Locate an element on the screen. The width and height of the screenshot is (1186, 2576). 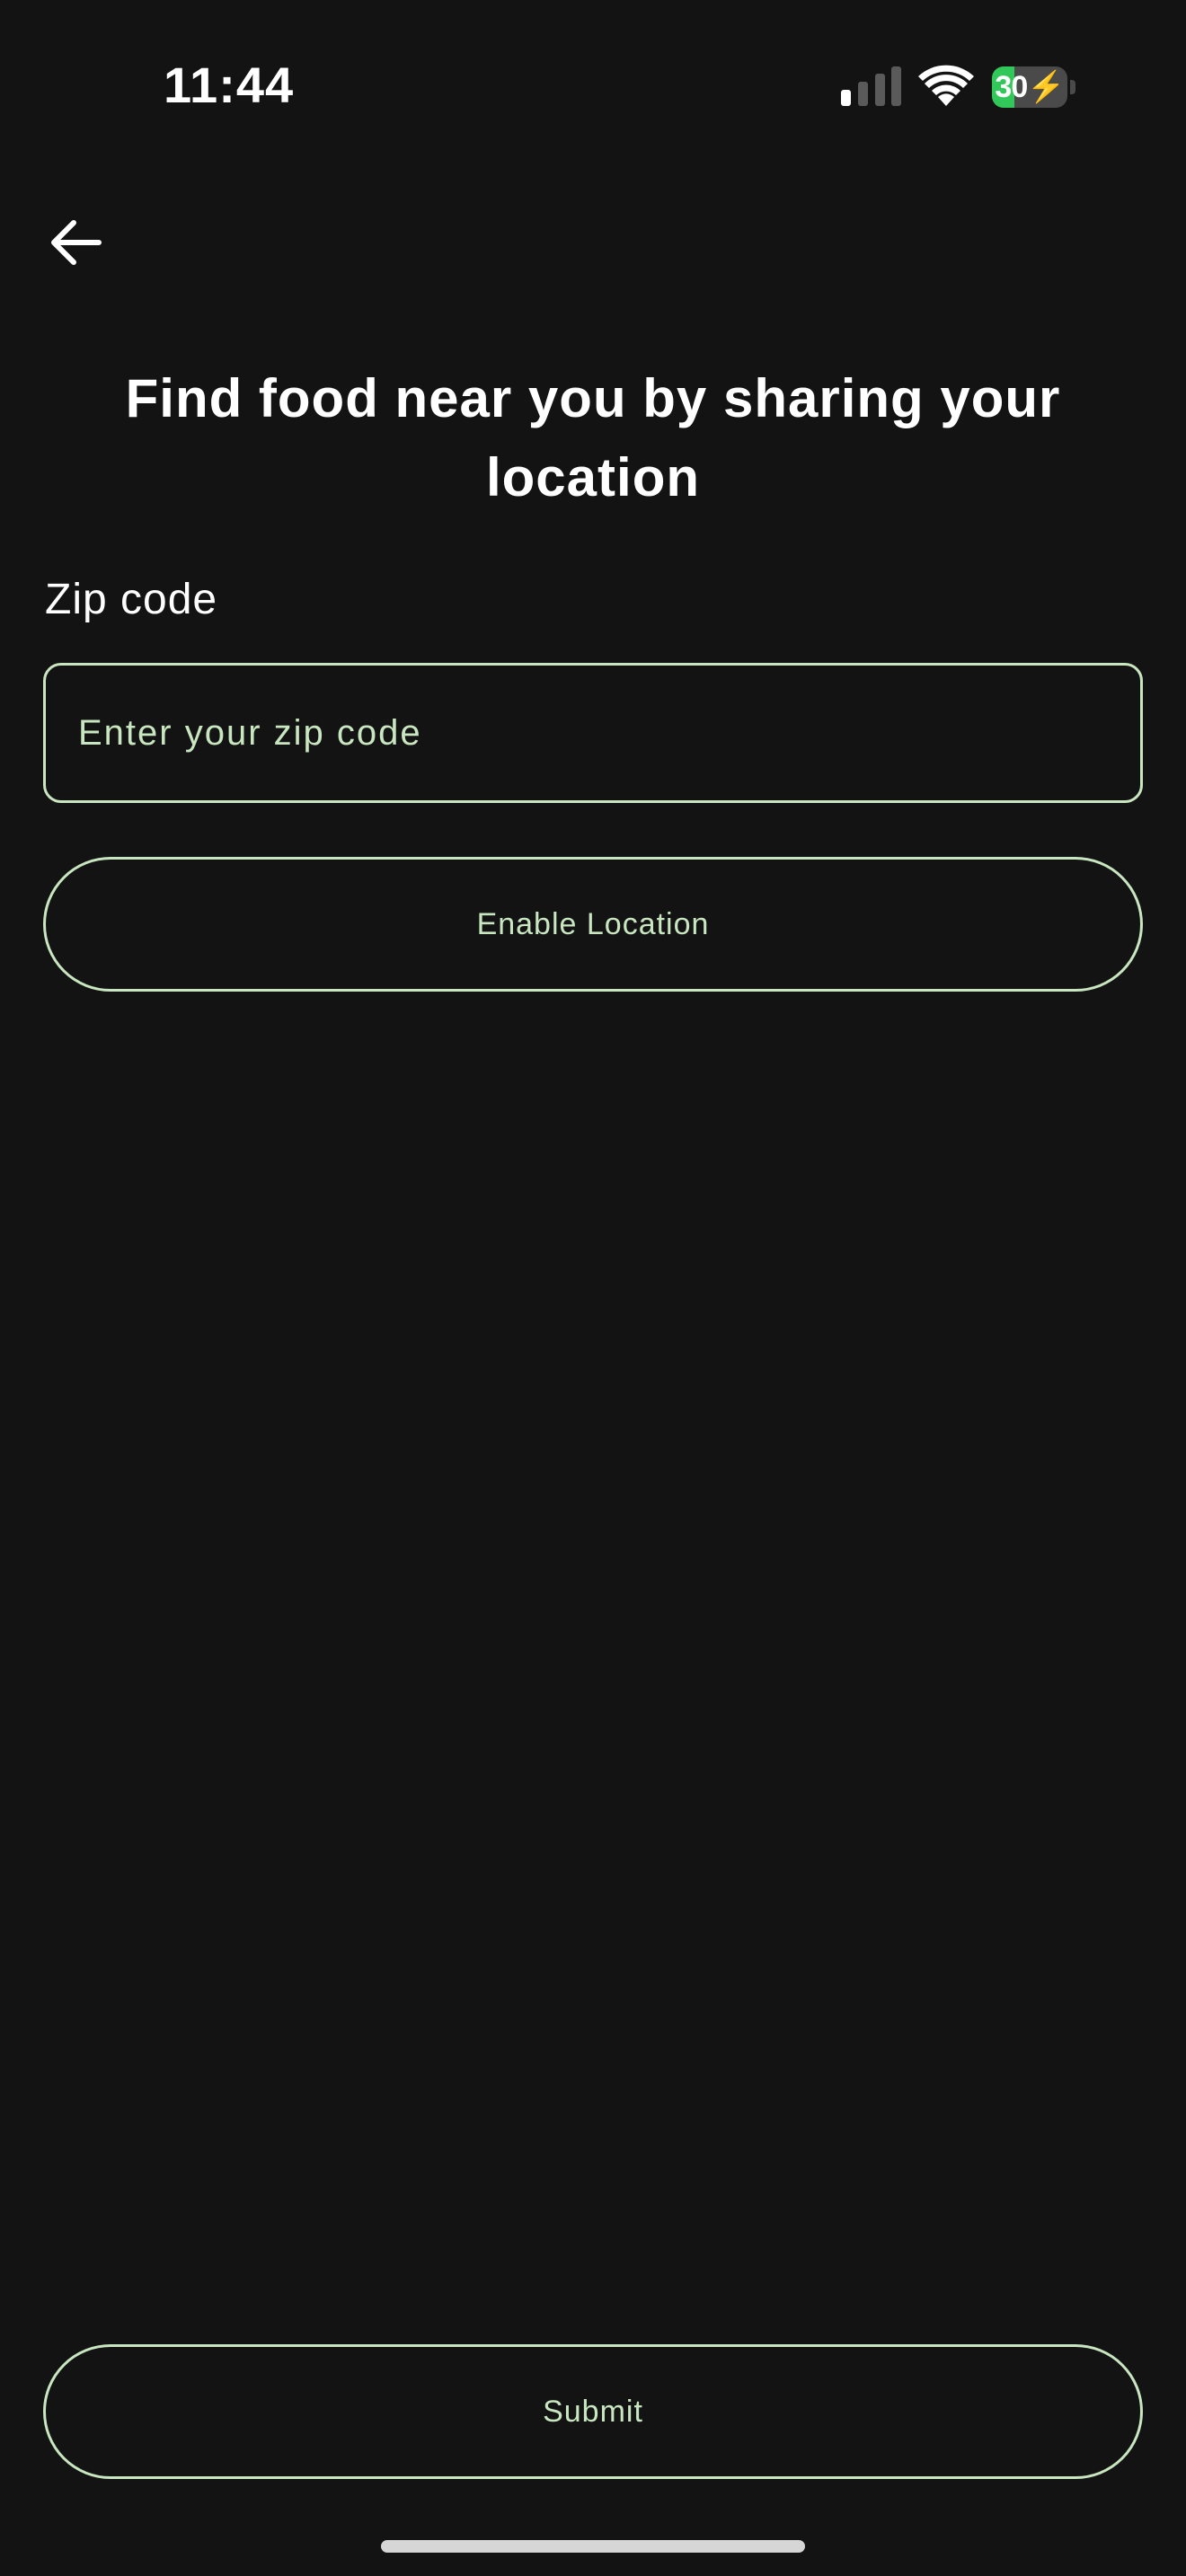
wifi-icon is located at coordinates (946, 85).